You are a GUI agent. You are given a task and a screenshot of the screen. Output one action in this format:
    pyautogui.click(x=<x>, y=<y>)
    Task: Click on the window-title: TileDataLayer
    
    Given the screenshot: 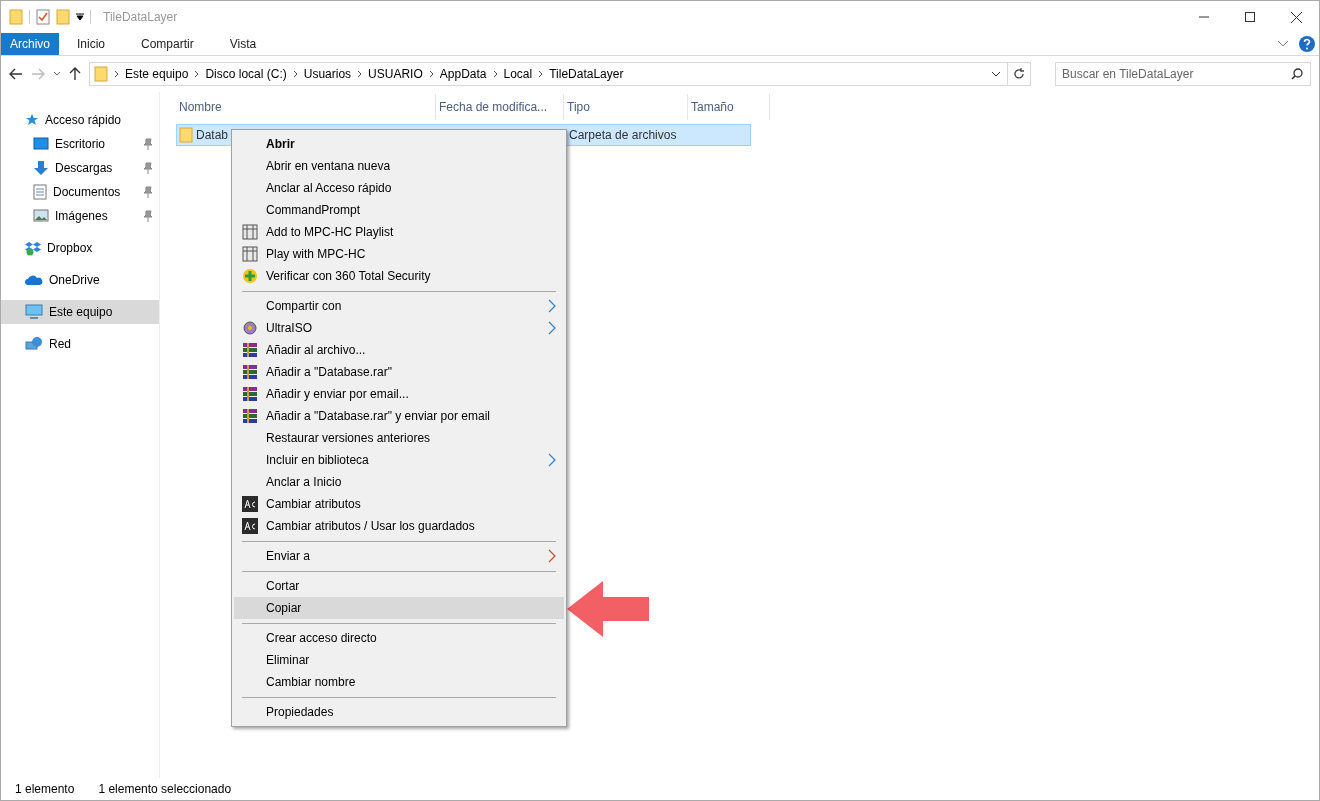 What is the action you would take?
    pyautogui.click(x=140, y=17)
    